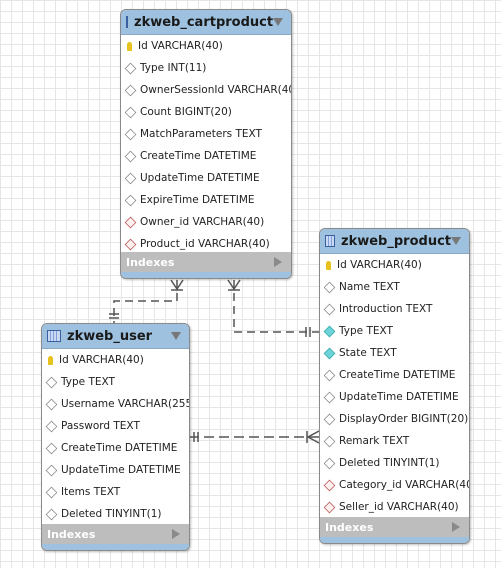 The image size is (501, 568). I want to click on column-row: Name TEXT, so click(394, 287).